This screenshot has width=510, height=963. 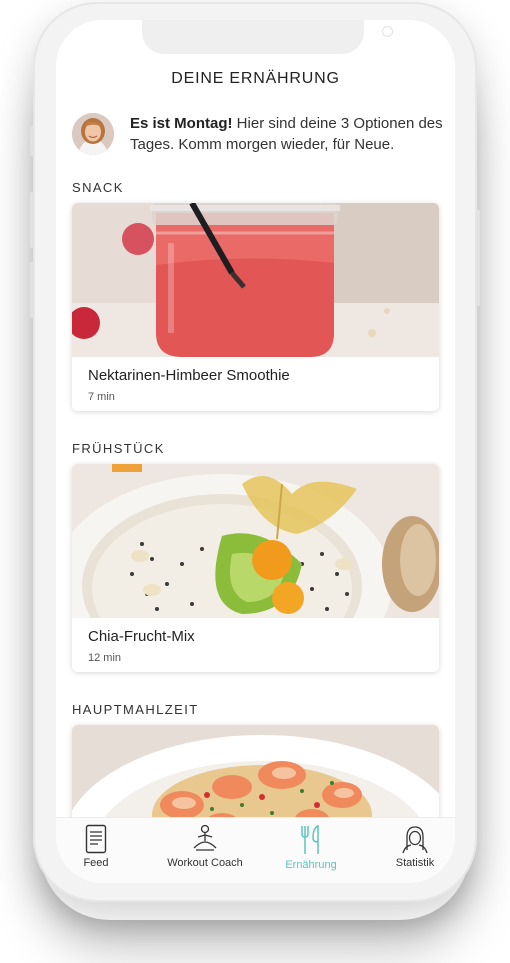 What do you see at coordinates (255, 850) in the screenshot?
I see `tab-bar: Feed Workout Coach Ernährung Statistik` at bounding box center [255, 850].